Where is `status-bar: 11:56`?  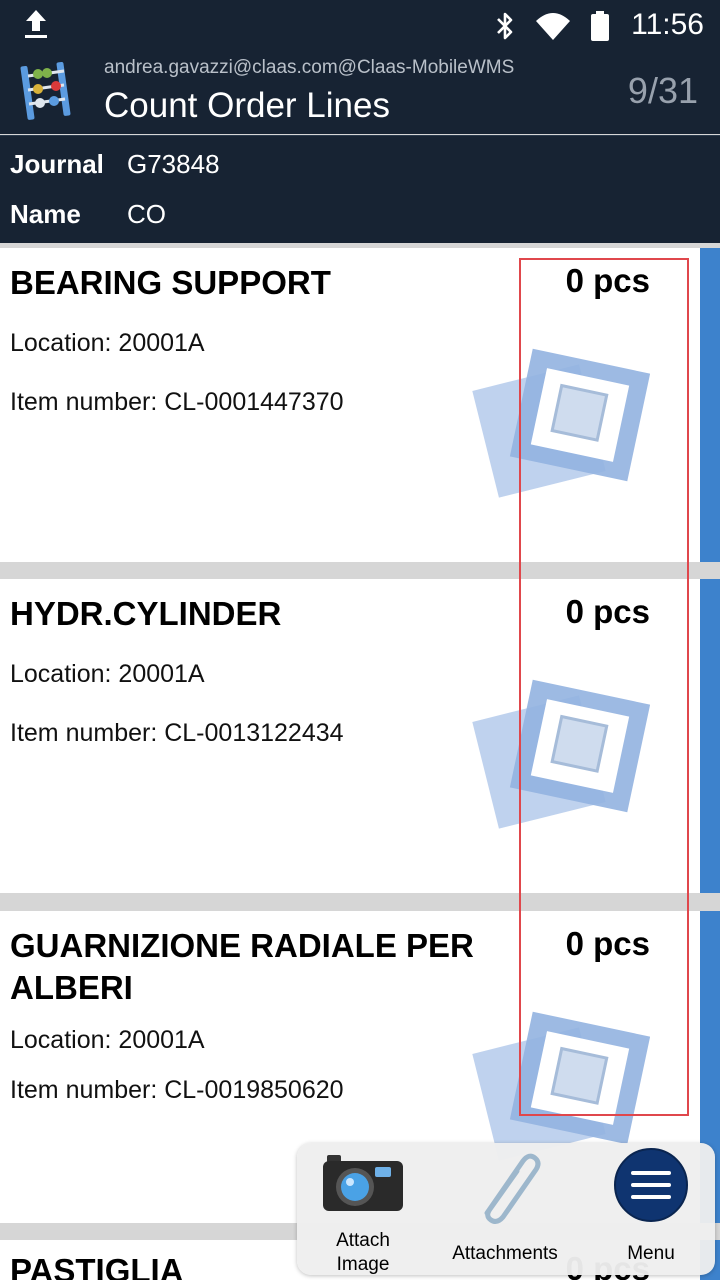 status-bar: 11:56 is located at coordinates (360, 24).